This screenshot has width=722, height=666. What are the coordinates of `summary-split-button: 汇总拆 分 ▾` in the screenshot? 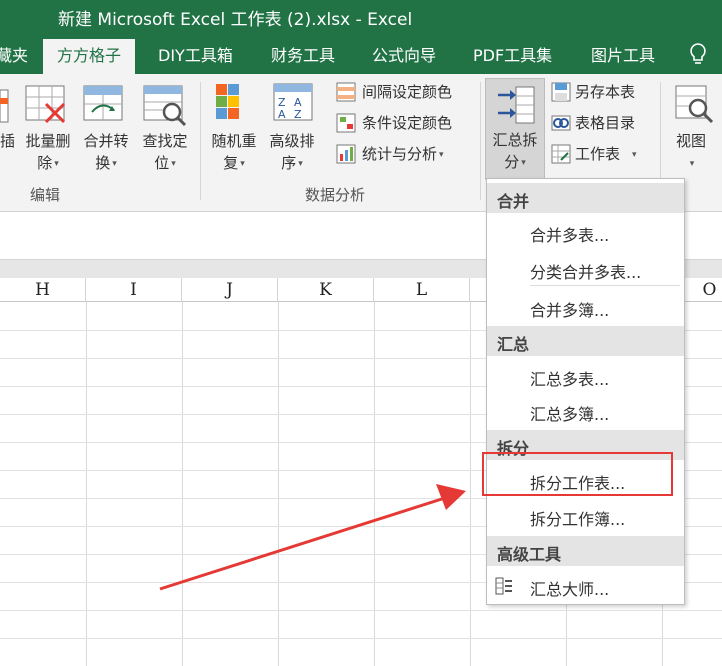 It's located at (515, 129).